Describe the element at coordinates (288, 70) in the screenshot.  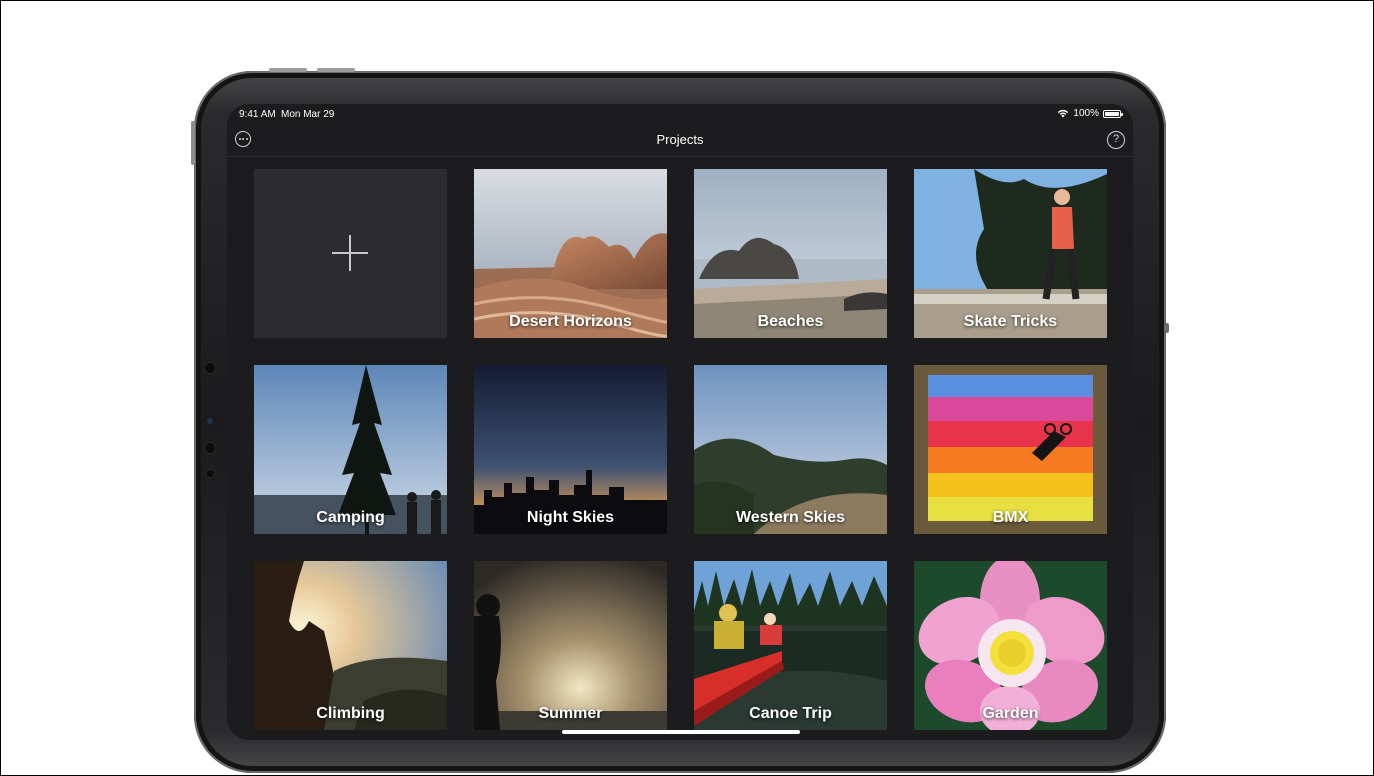
I see `volume-up-button-hw` at that location.